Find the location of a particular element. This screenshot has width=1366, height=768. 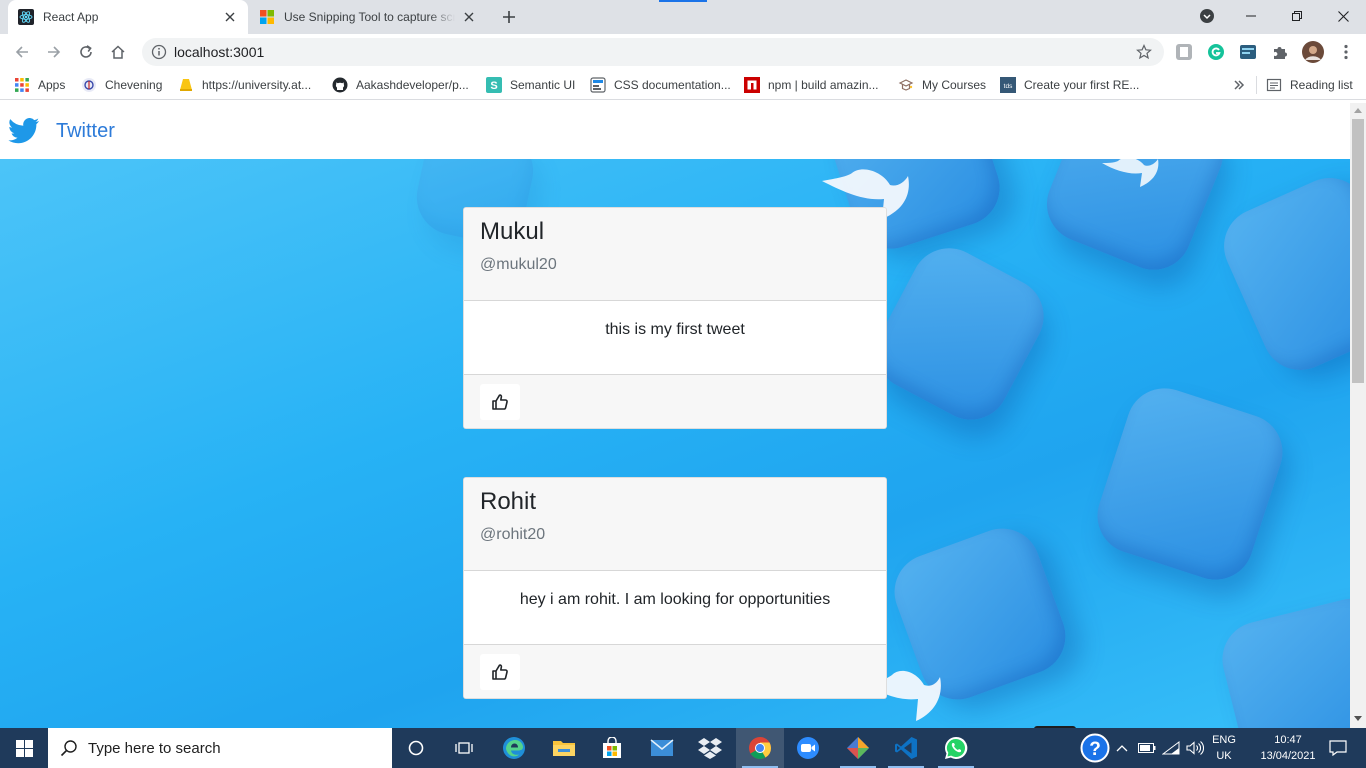

zoom-icon is located at coordinates (808, 748).